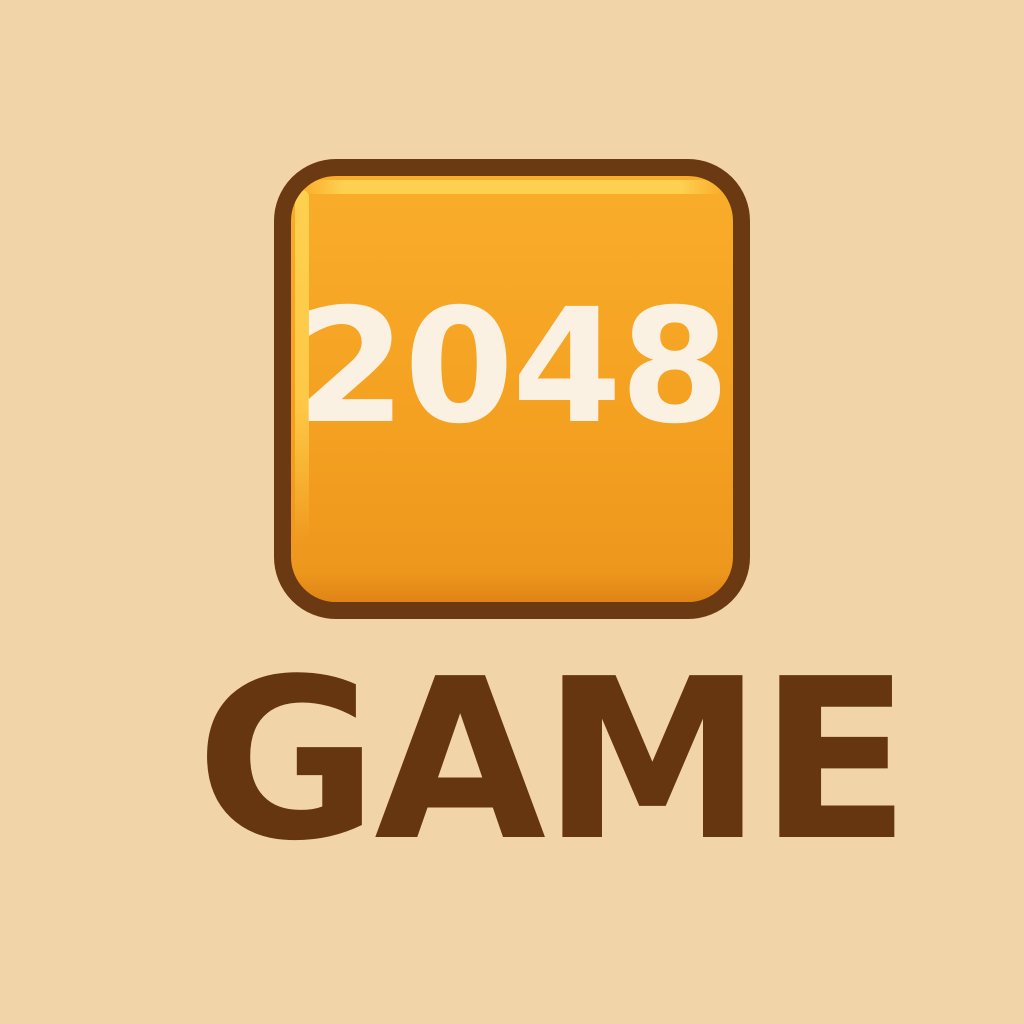 The height and width of the screenshot is (1024, 1024). What do you see at coordinates (512, 187) in the screenshot?
I see `tile-highlight-top` at bounding box center [512, 187].